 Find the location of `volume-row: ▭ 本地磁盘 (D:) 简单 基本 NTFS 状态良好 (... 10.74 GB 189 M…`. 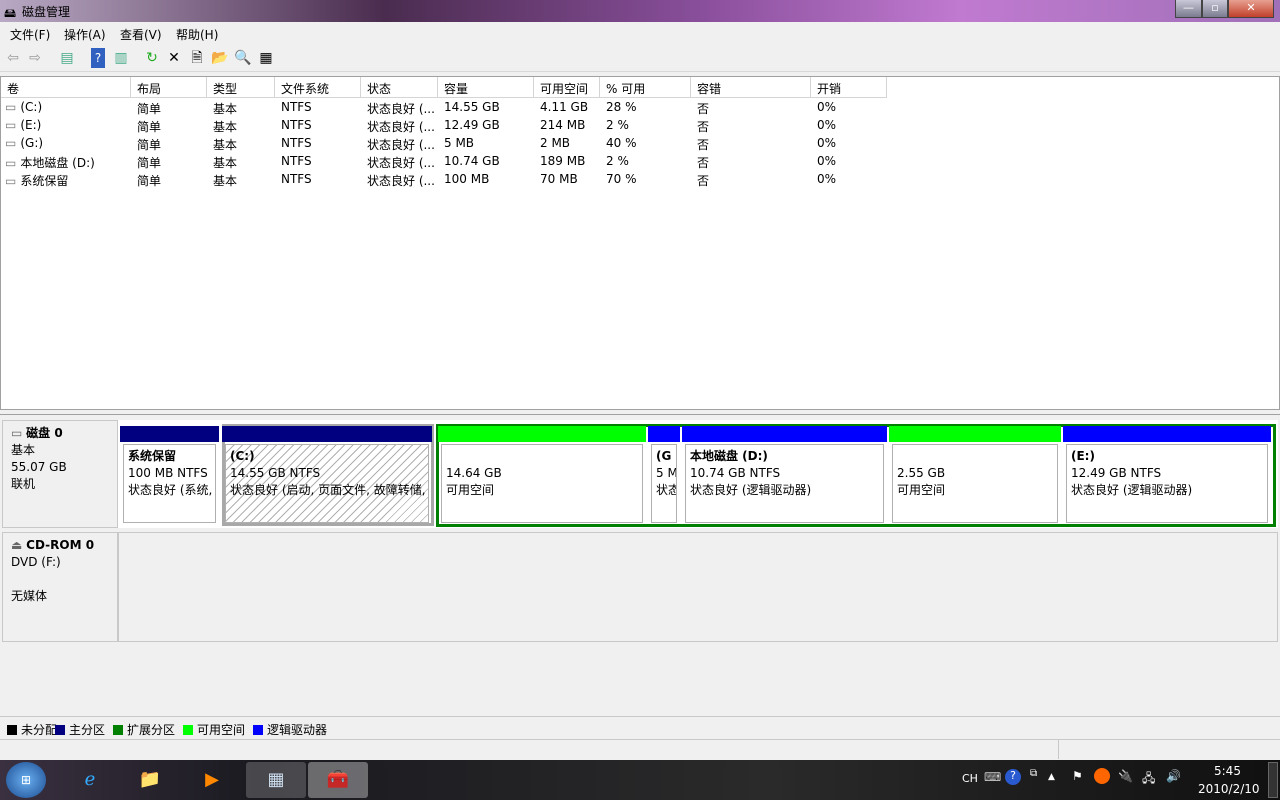

volume-row: ▭ 本地磁盘 (D:) 简单 基本 NTFS 状态良好 (... 10.74 GB 189 M… is located at coordinates (640, 161).